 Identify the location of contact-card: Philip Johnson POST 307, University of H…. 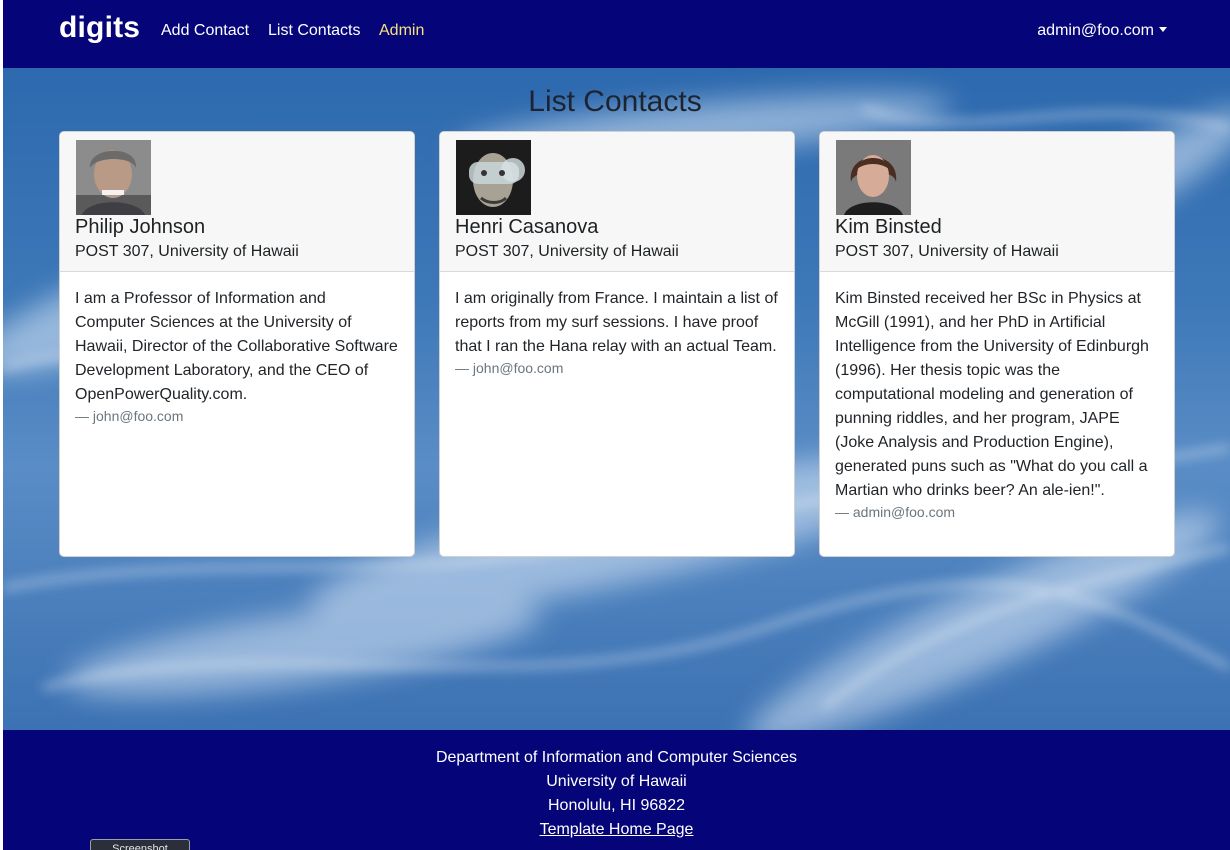
(237, 344).